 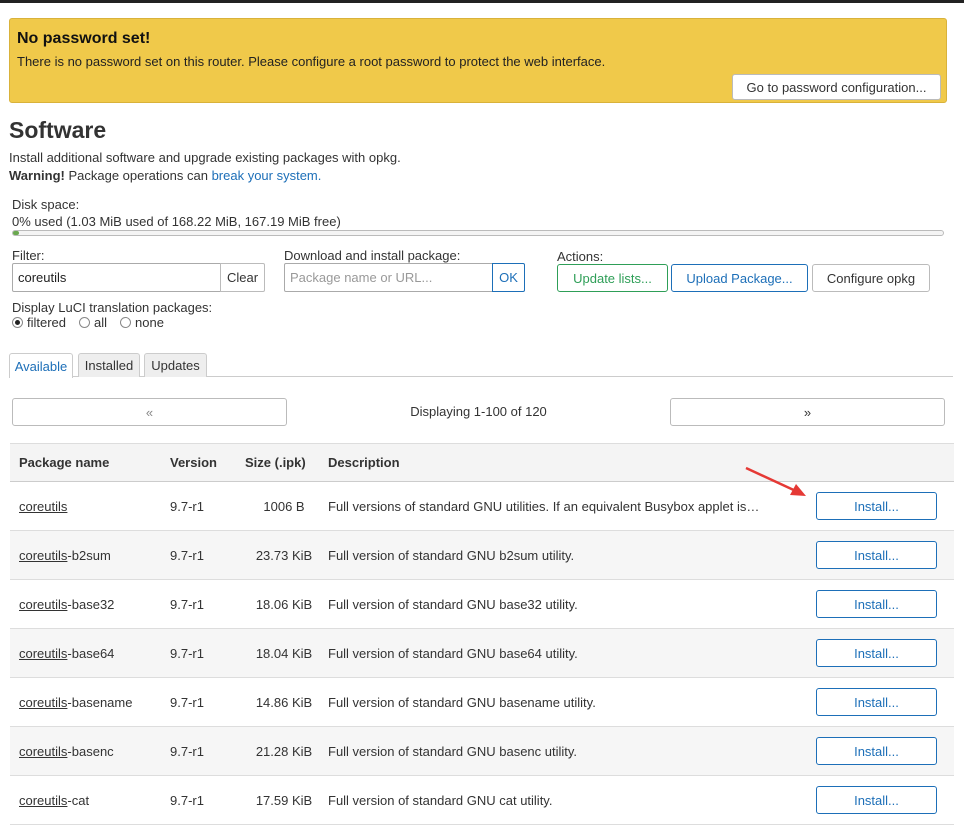 What do you see at coordinates (126, 322) in the screenshot?
I see `radio-button-none` at bounding box center [126, 322].